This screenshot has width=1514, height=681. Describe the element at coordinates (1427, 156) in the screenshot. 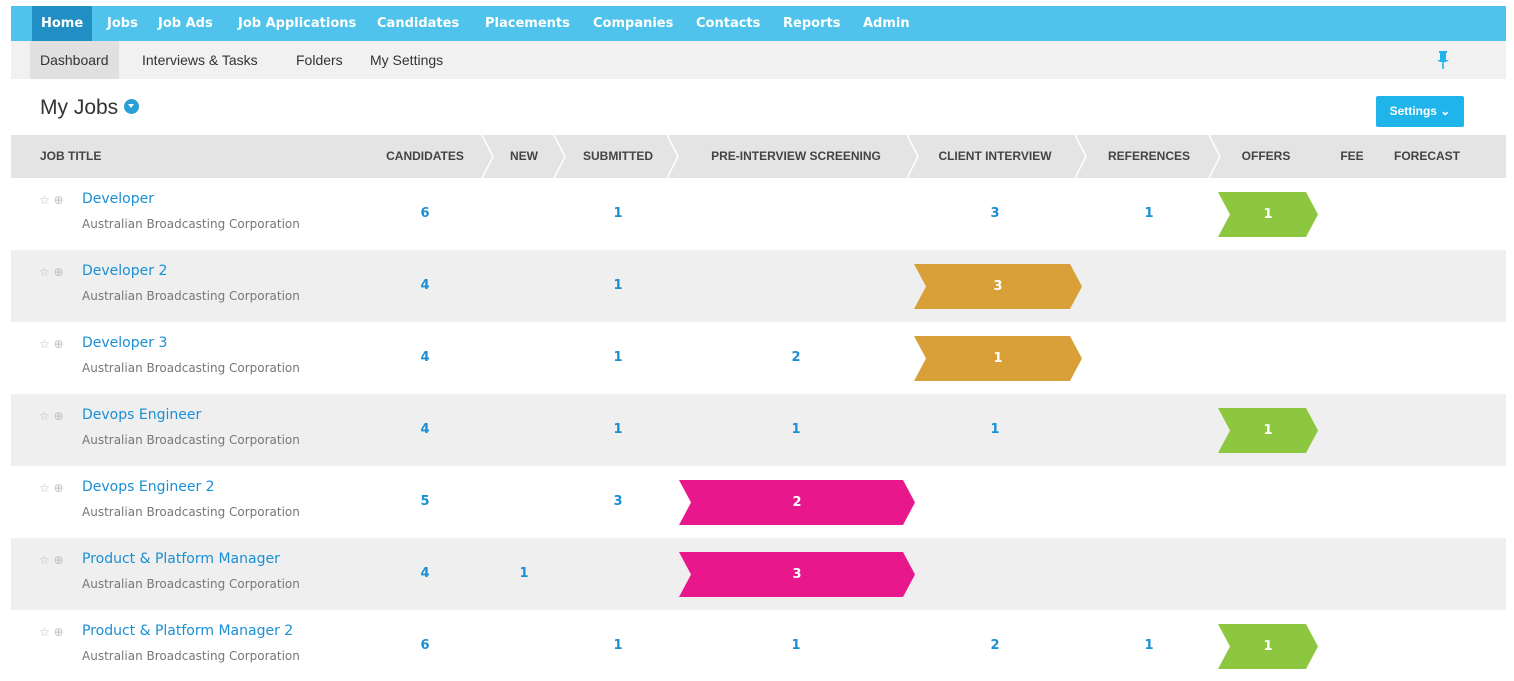

I see `col-forecast: FORECAST` at that location.